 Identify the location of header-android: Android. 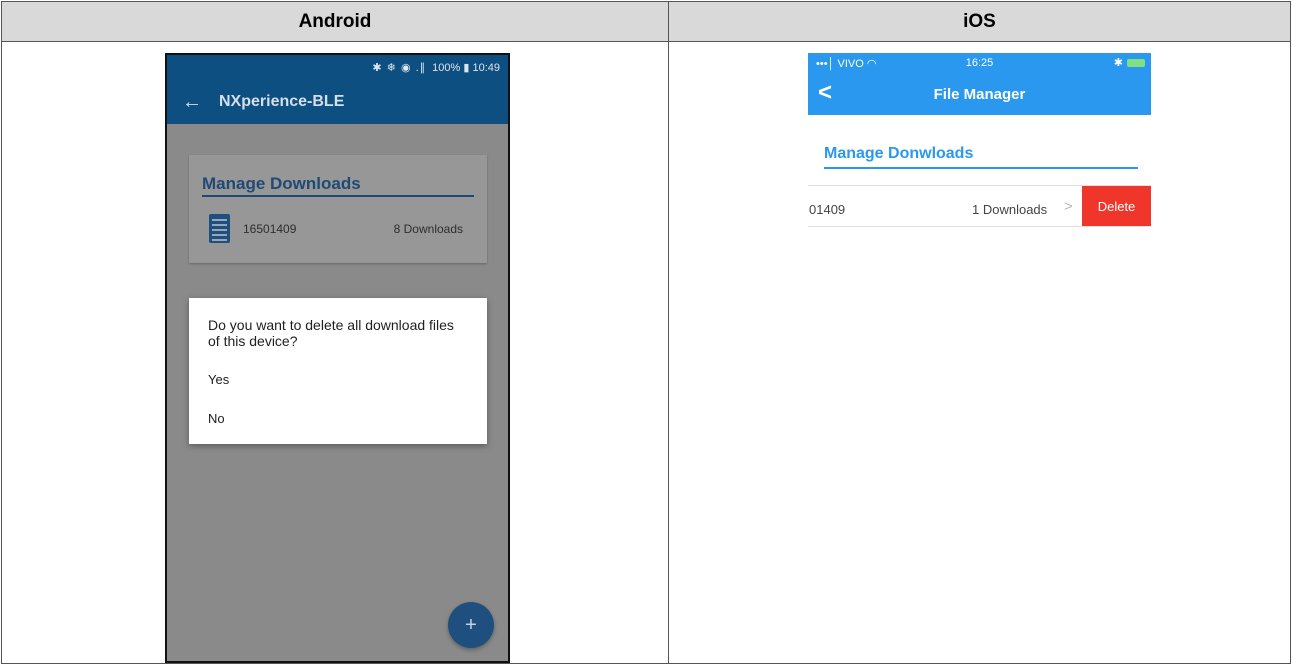
(335, 22).